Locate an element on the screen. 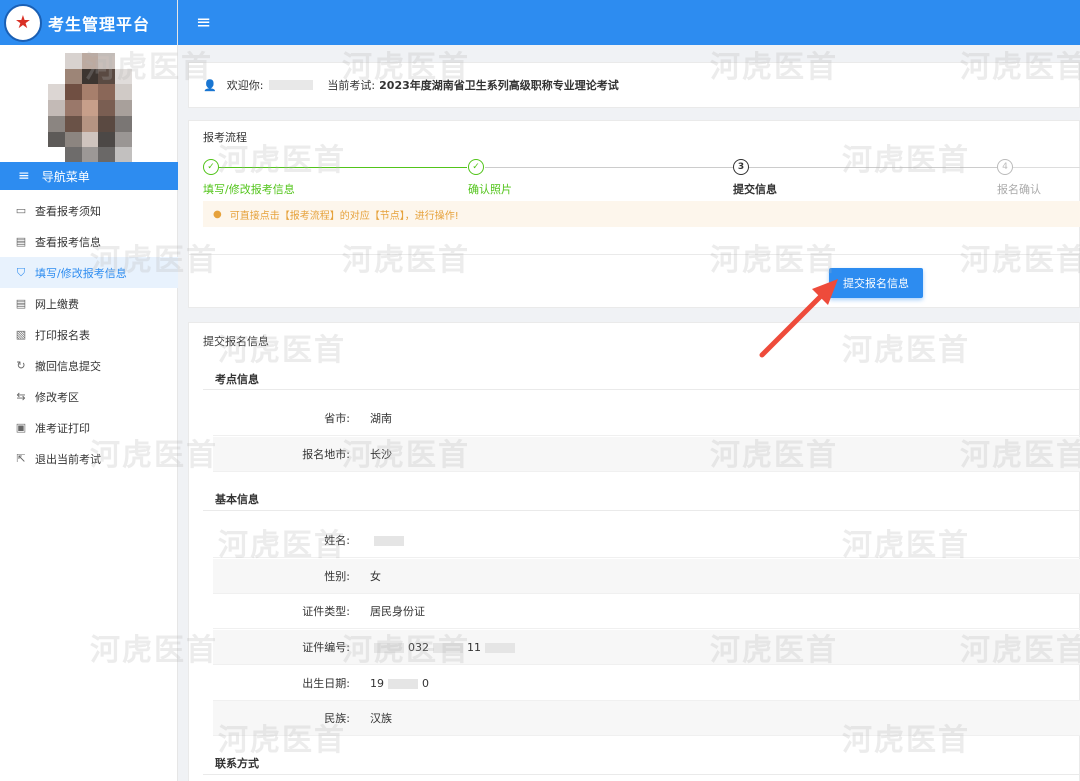  birth-row: 出生日期: 19 0 is located at coordinates (646, 683).